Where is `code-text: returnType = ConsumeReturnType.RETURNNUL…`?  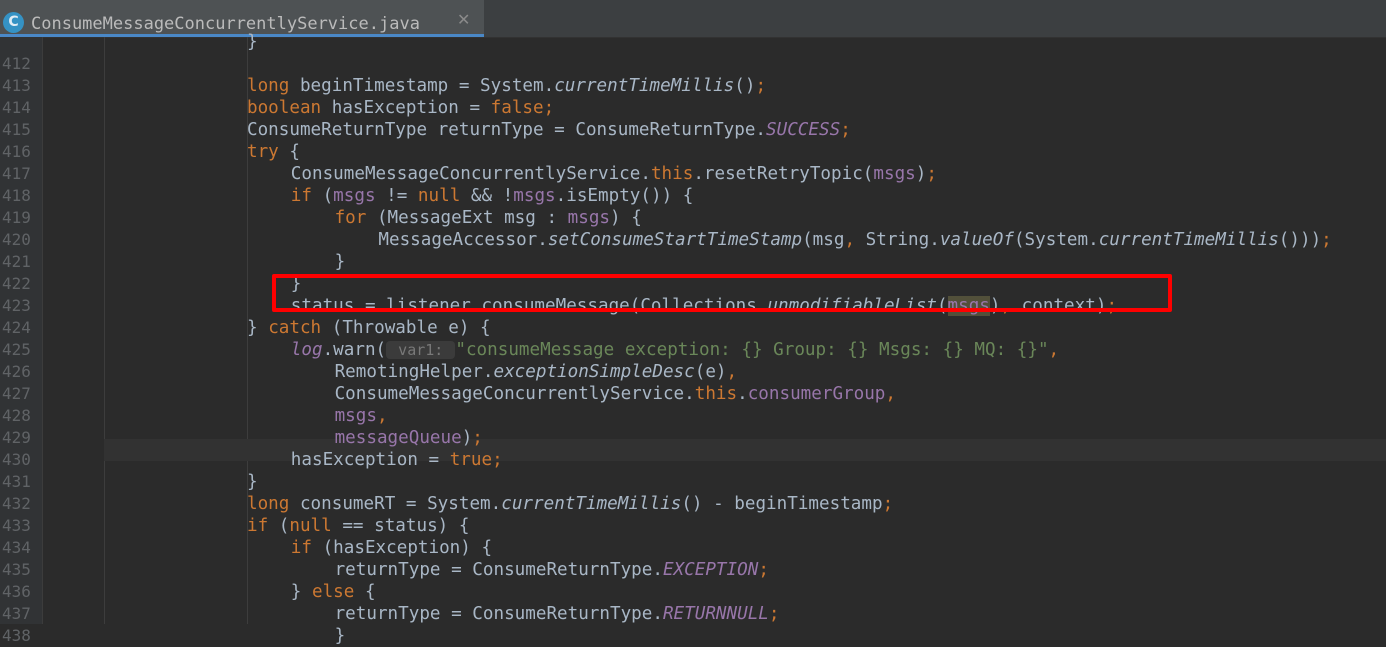
code-text: returnType = ConsumeReturnType.RETURNNUL… is located at coordinates (557, 614).